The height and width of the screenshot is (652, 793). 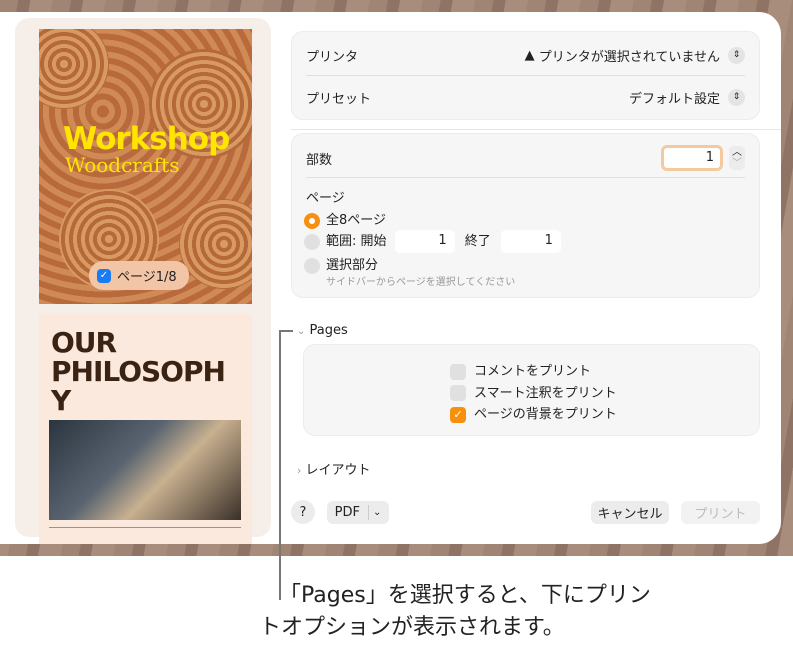 I want to click on page-thumbnail-1: Workshop Woodcrafts ✓ ページ1/8, so click(x=145, y=166).